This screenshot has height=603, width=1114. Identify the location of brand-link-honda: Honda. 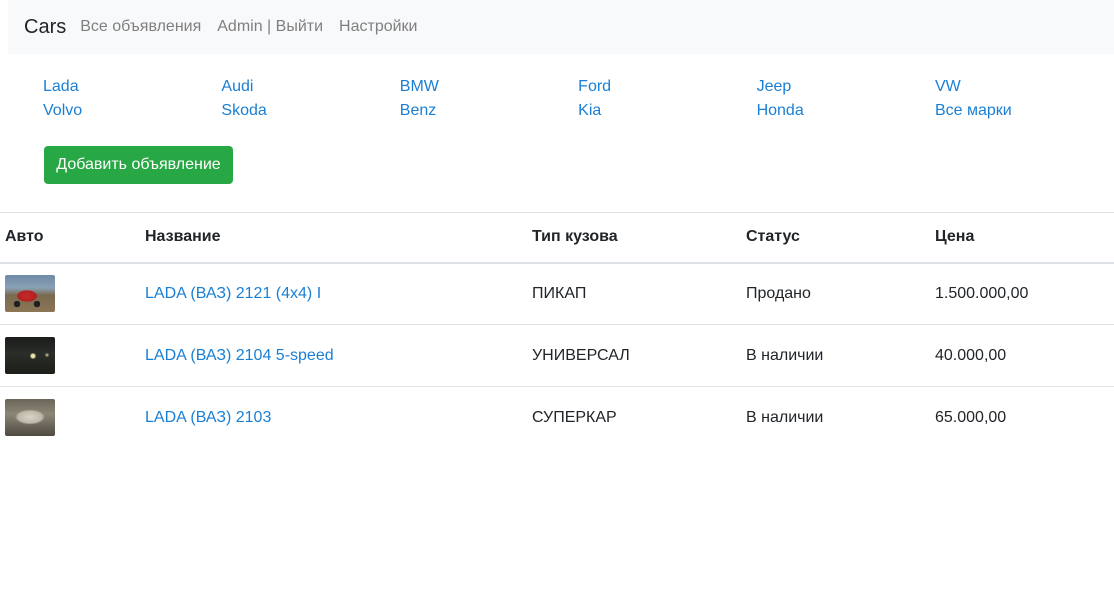
(846, 112).